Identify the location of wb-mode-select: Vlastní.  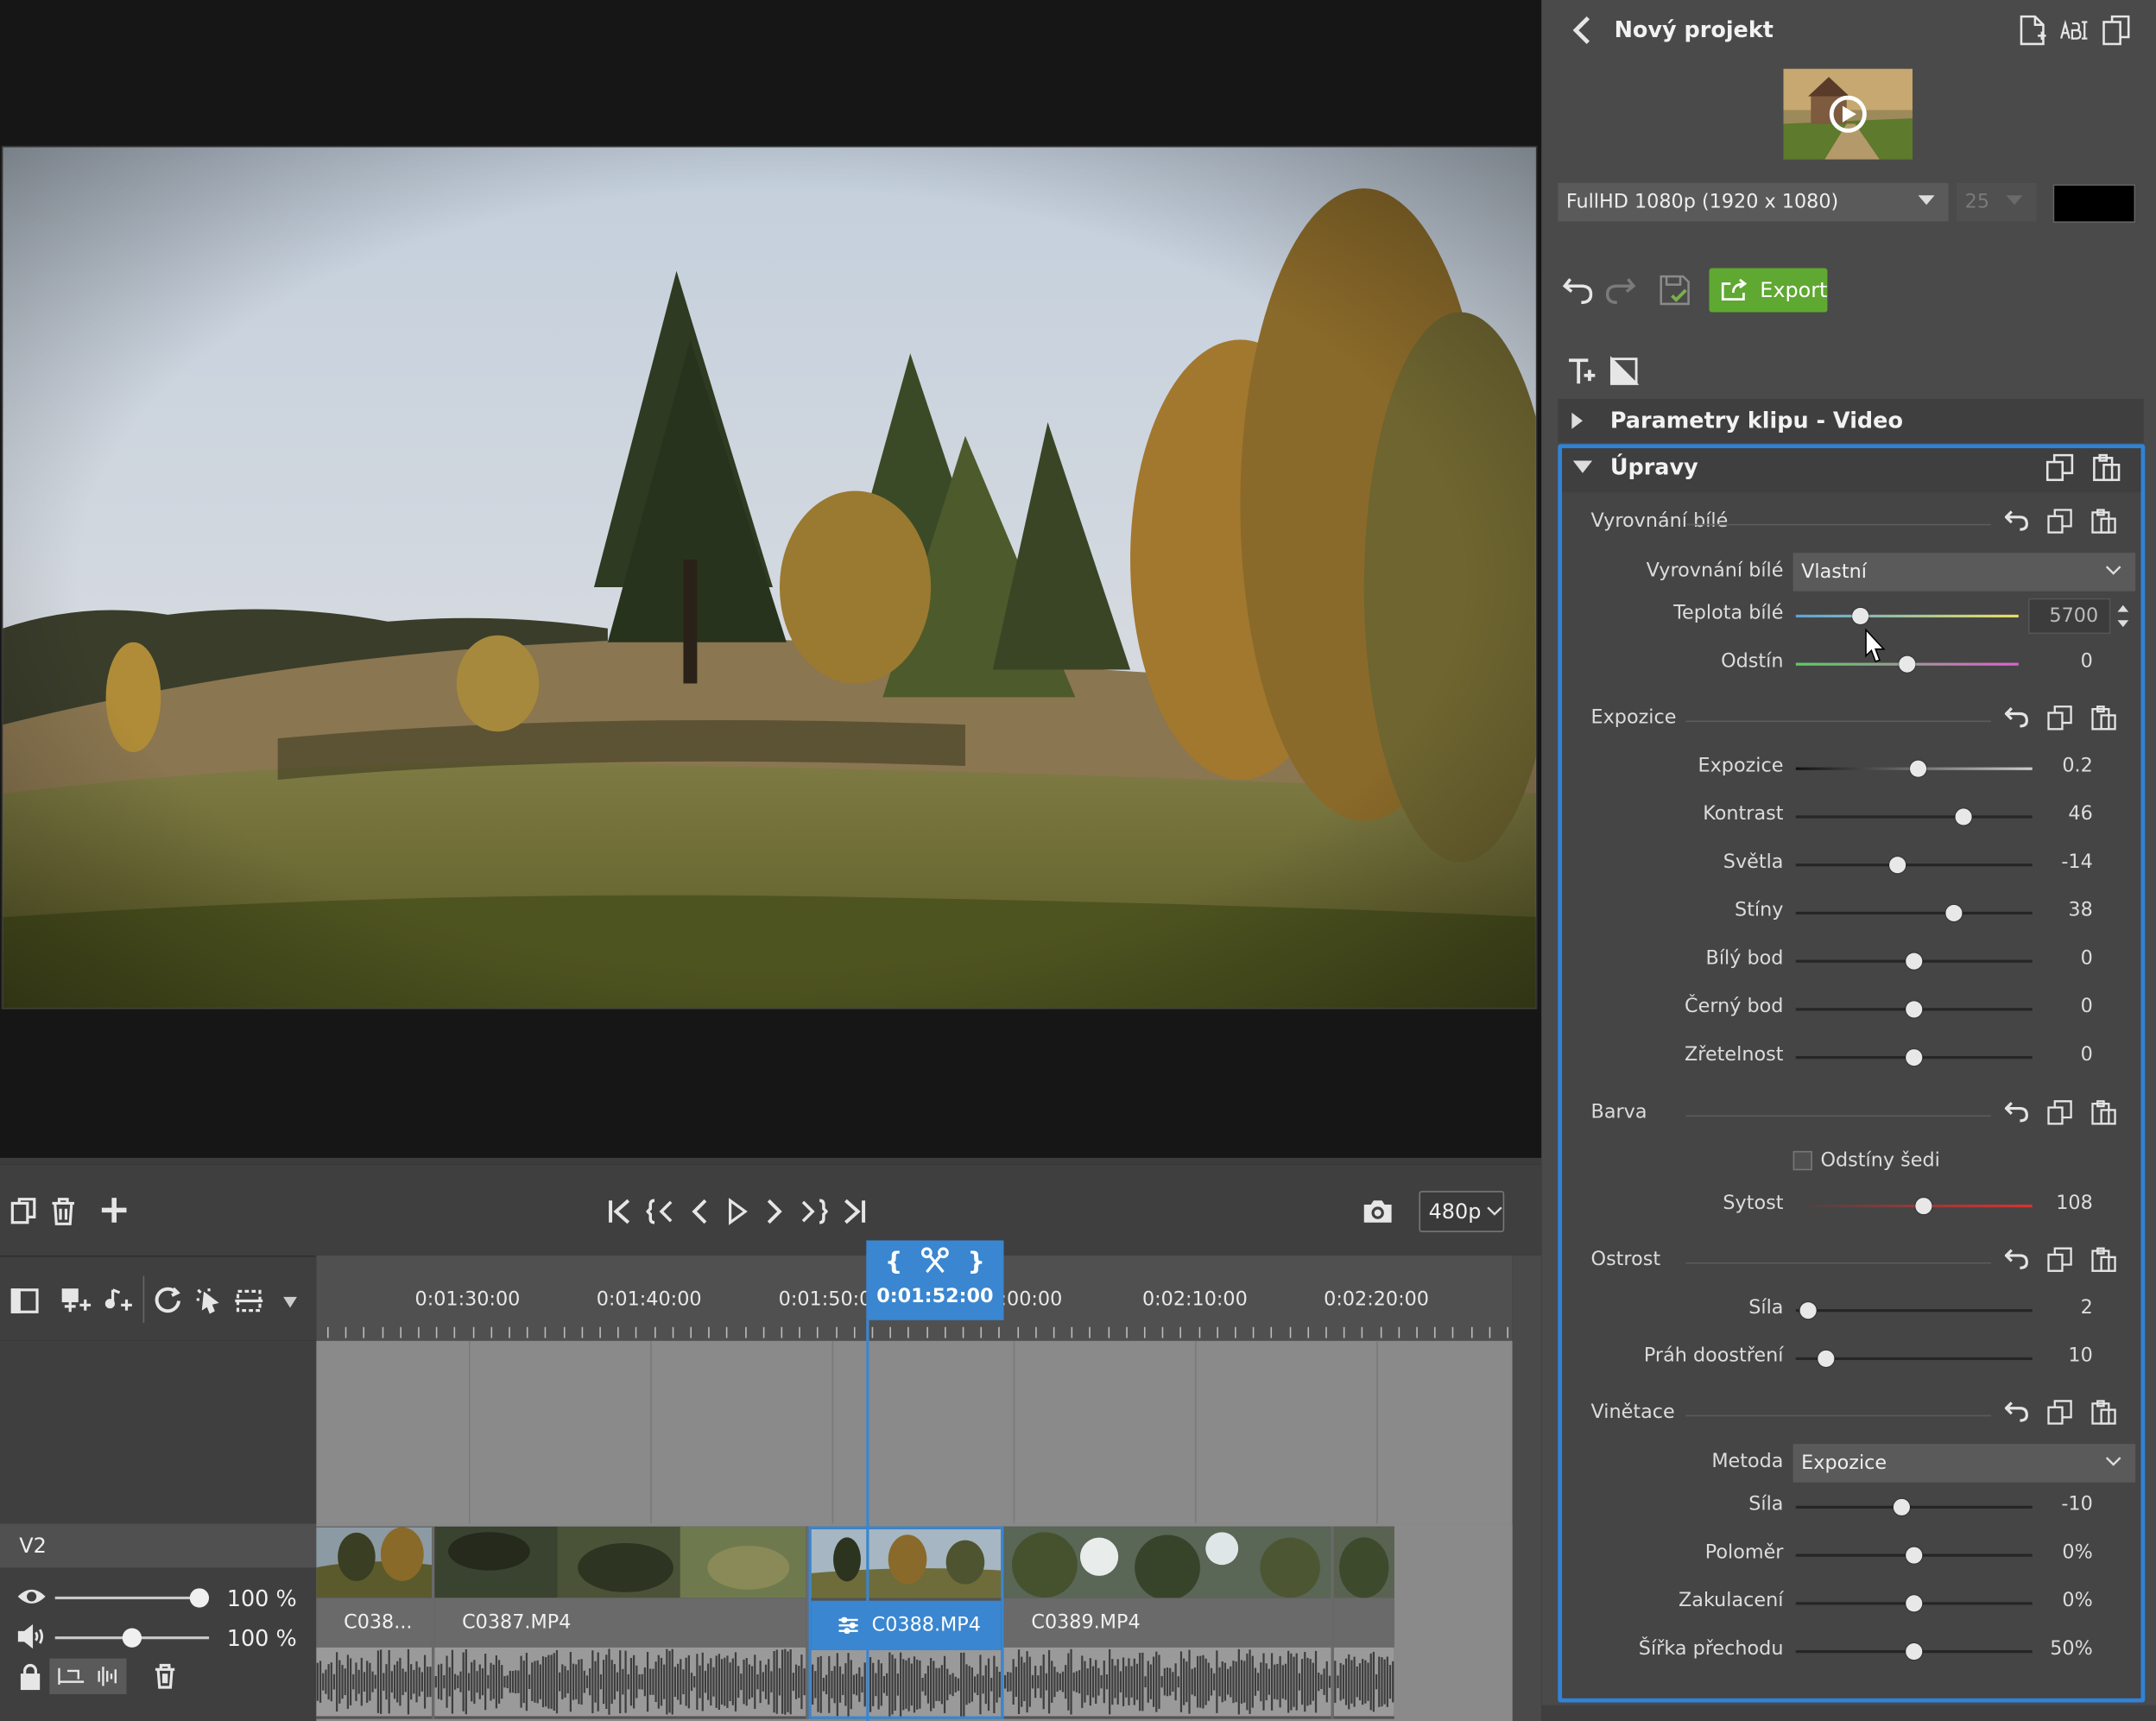
(1964, 572).